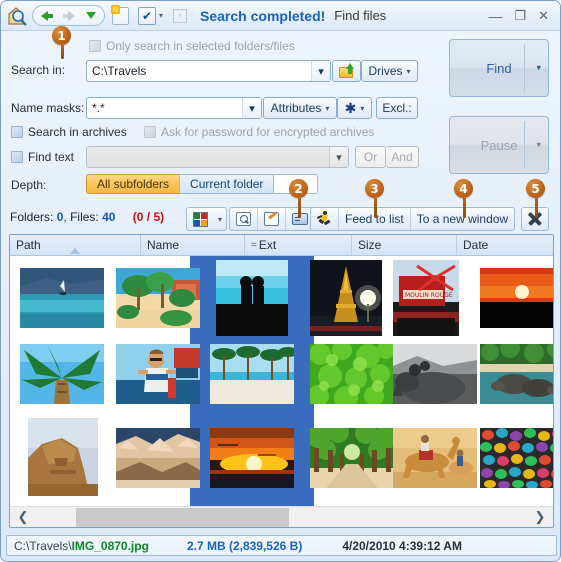 The width and height of the screenshot is (561, 562). I want to click on checkbox-menu-caret-icon: ▾, so click(161, 15).